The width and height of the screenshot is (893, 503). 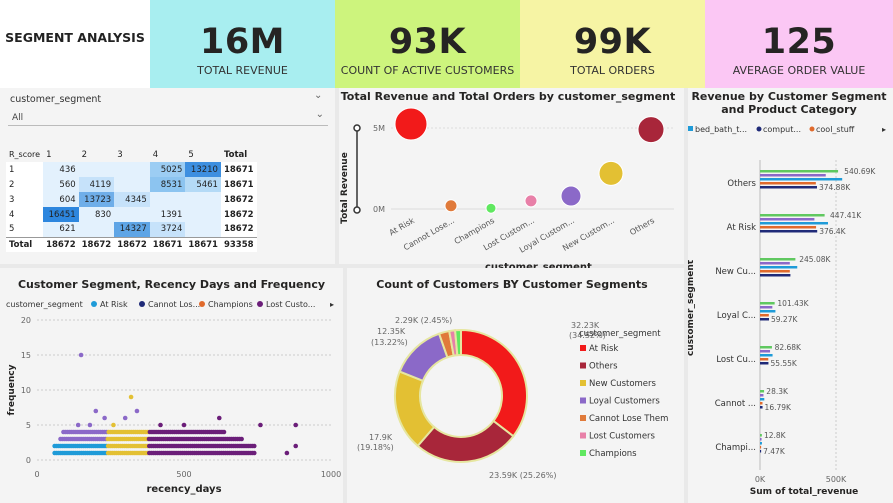 I want to click on matrix-row-total: 18672, so click(x=238, y=229).